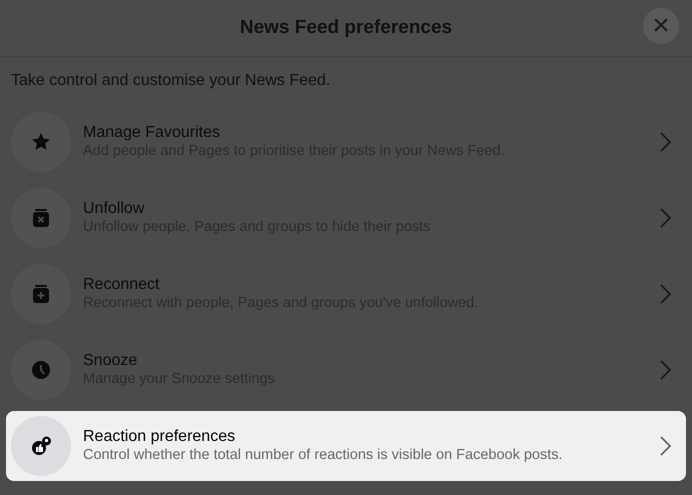 The height and width of the screenshot is (495, 692). I want to click on row-title: Reconnect, so click(121, 284).